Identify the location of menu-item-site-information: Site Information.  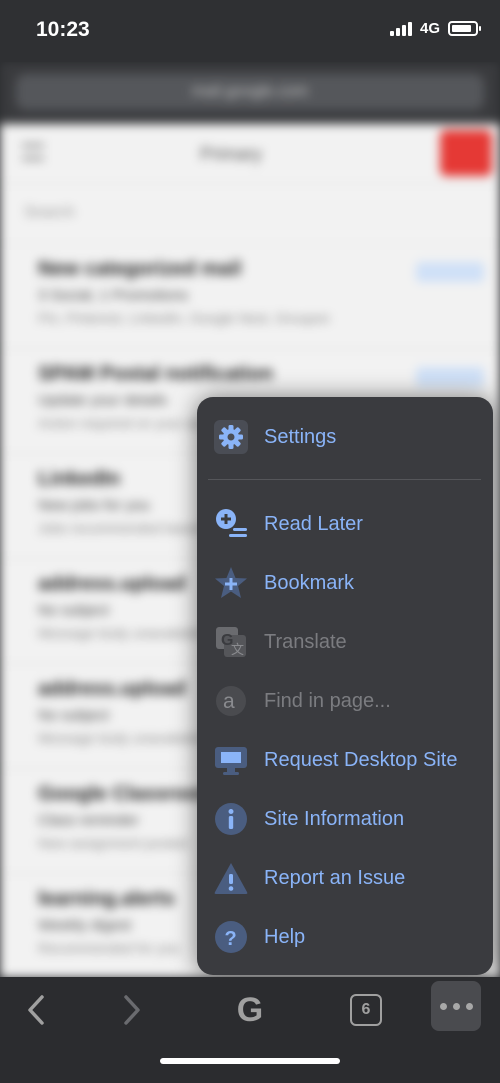
(345, 819).